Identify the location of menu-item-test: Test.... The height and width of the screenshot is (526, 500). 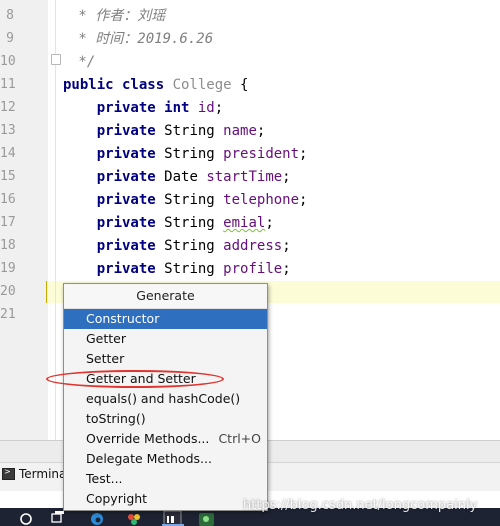
(165, 479).